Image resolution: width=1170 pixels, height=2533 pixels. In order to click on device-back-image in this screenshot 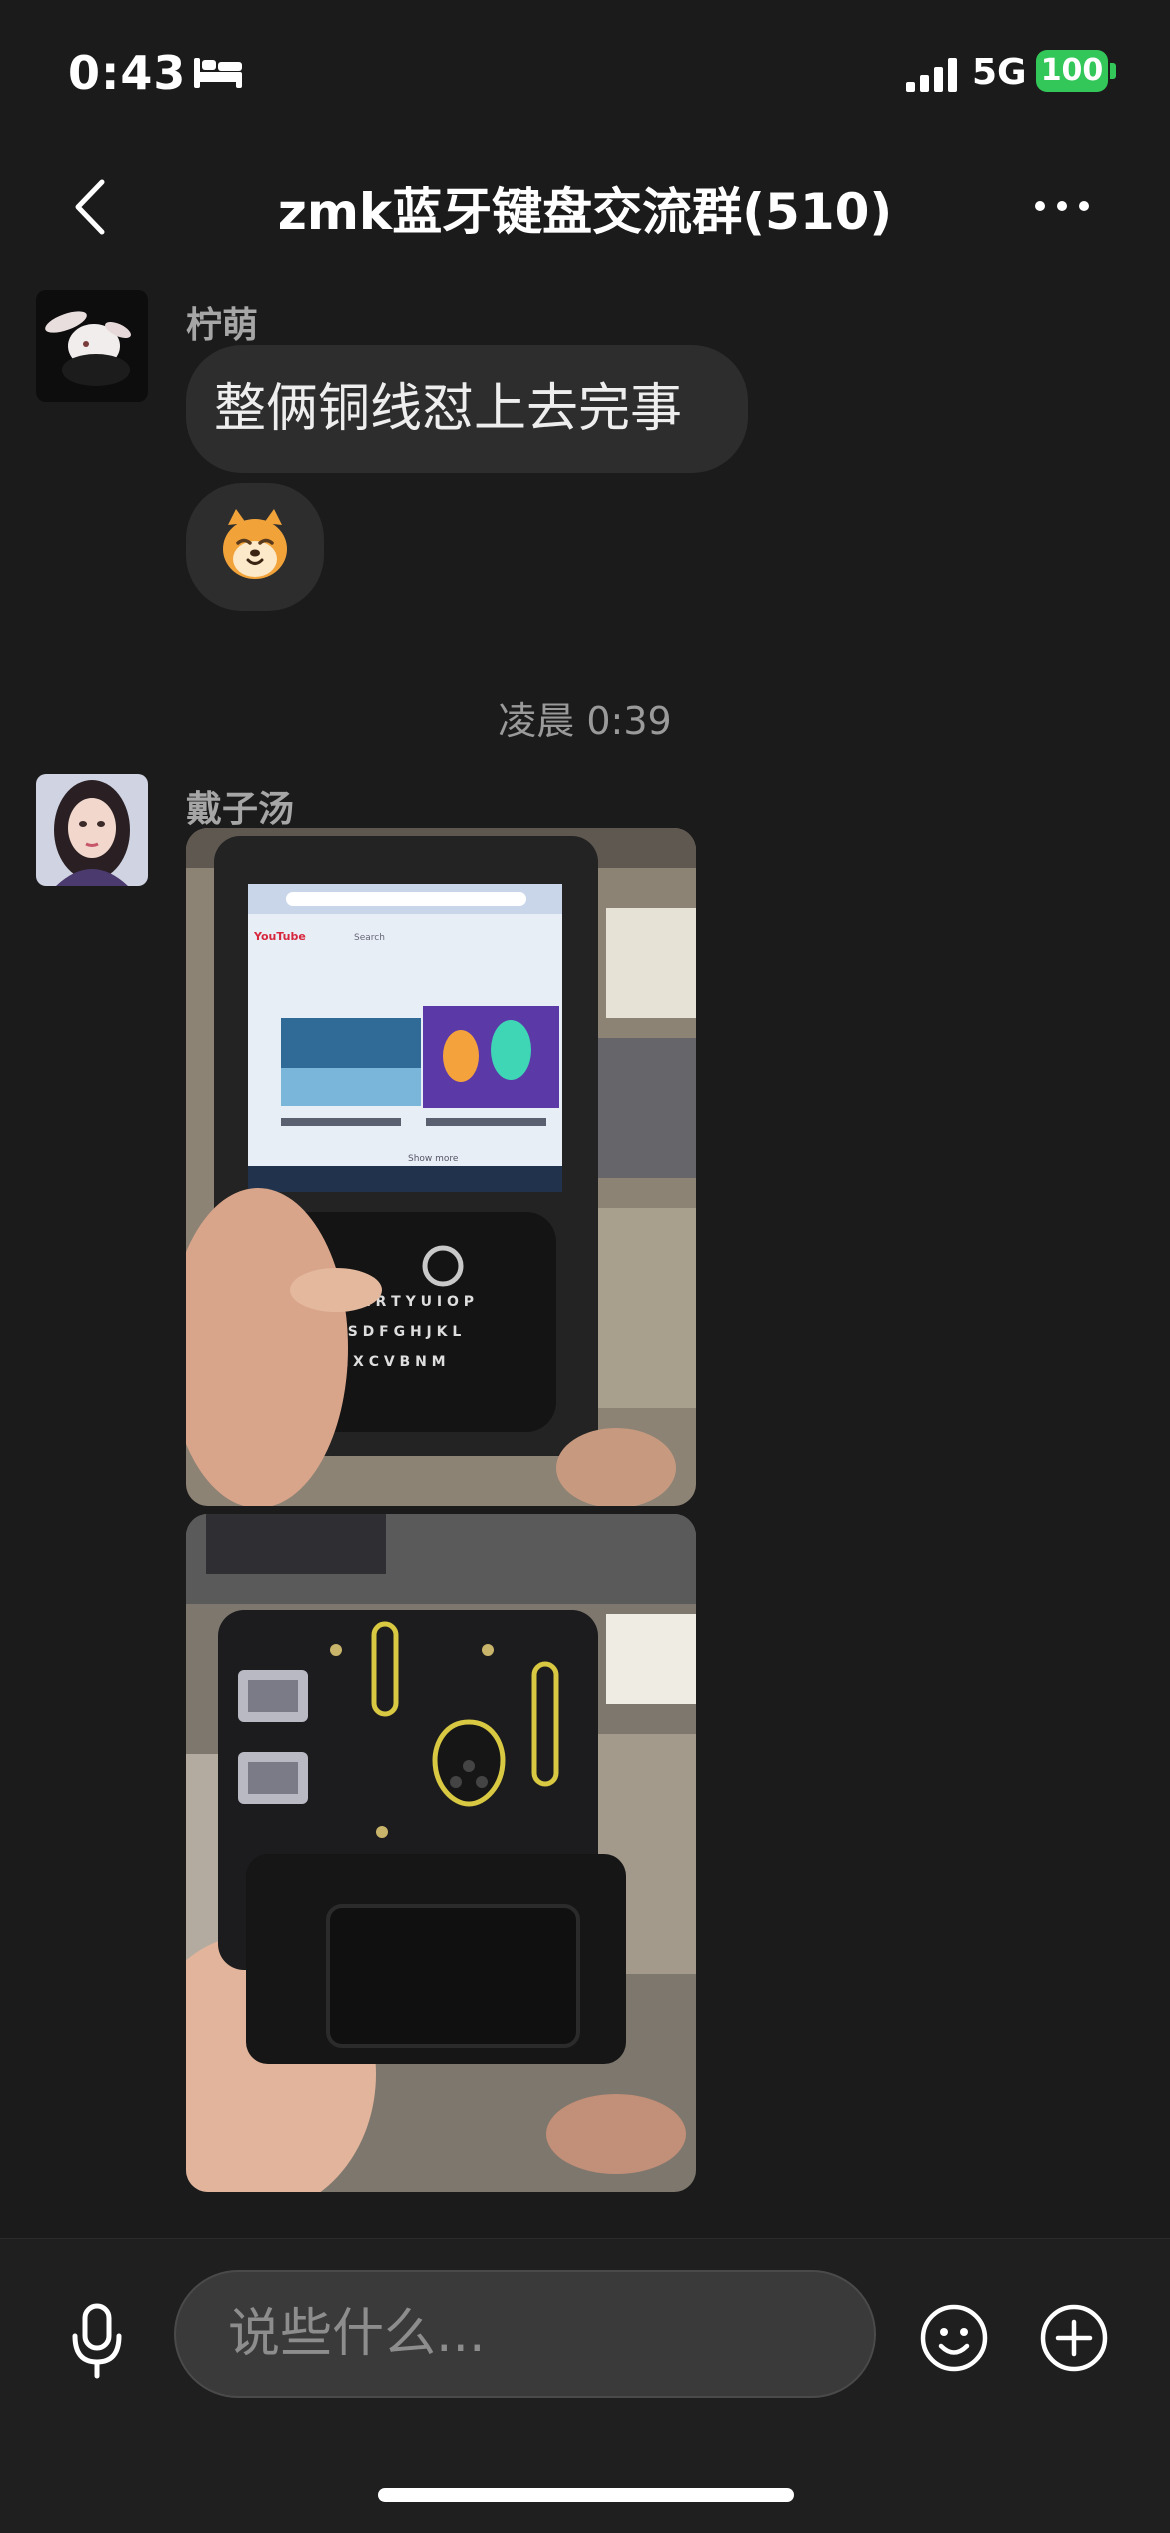, I will do `click(441, 1853)`.